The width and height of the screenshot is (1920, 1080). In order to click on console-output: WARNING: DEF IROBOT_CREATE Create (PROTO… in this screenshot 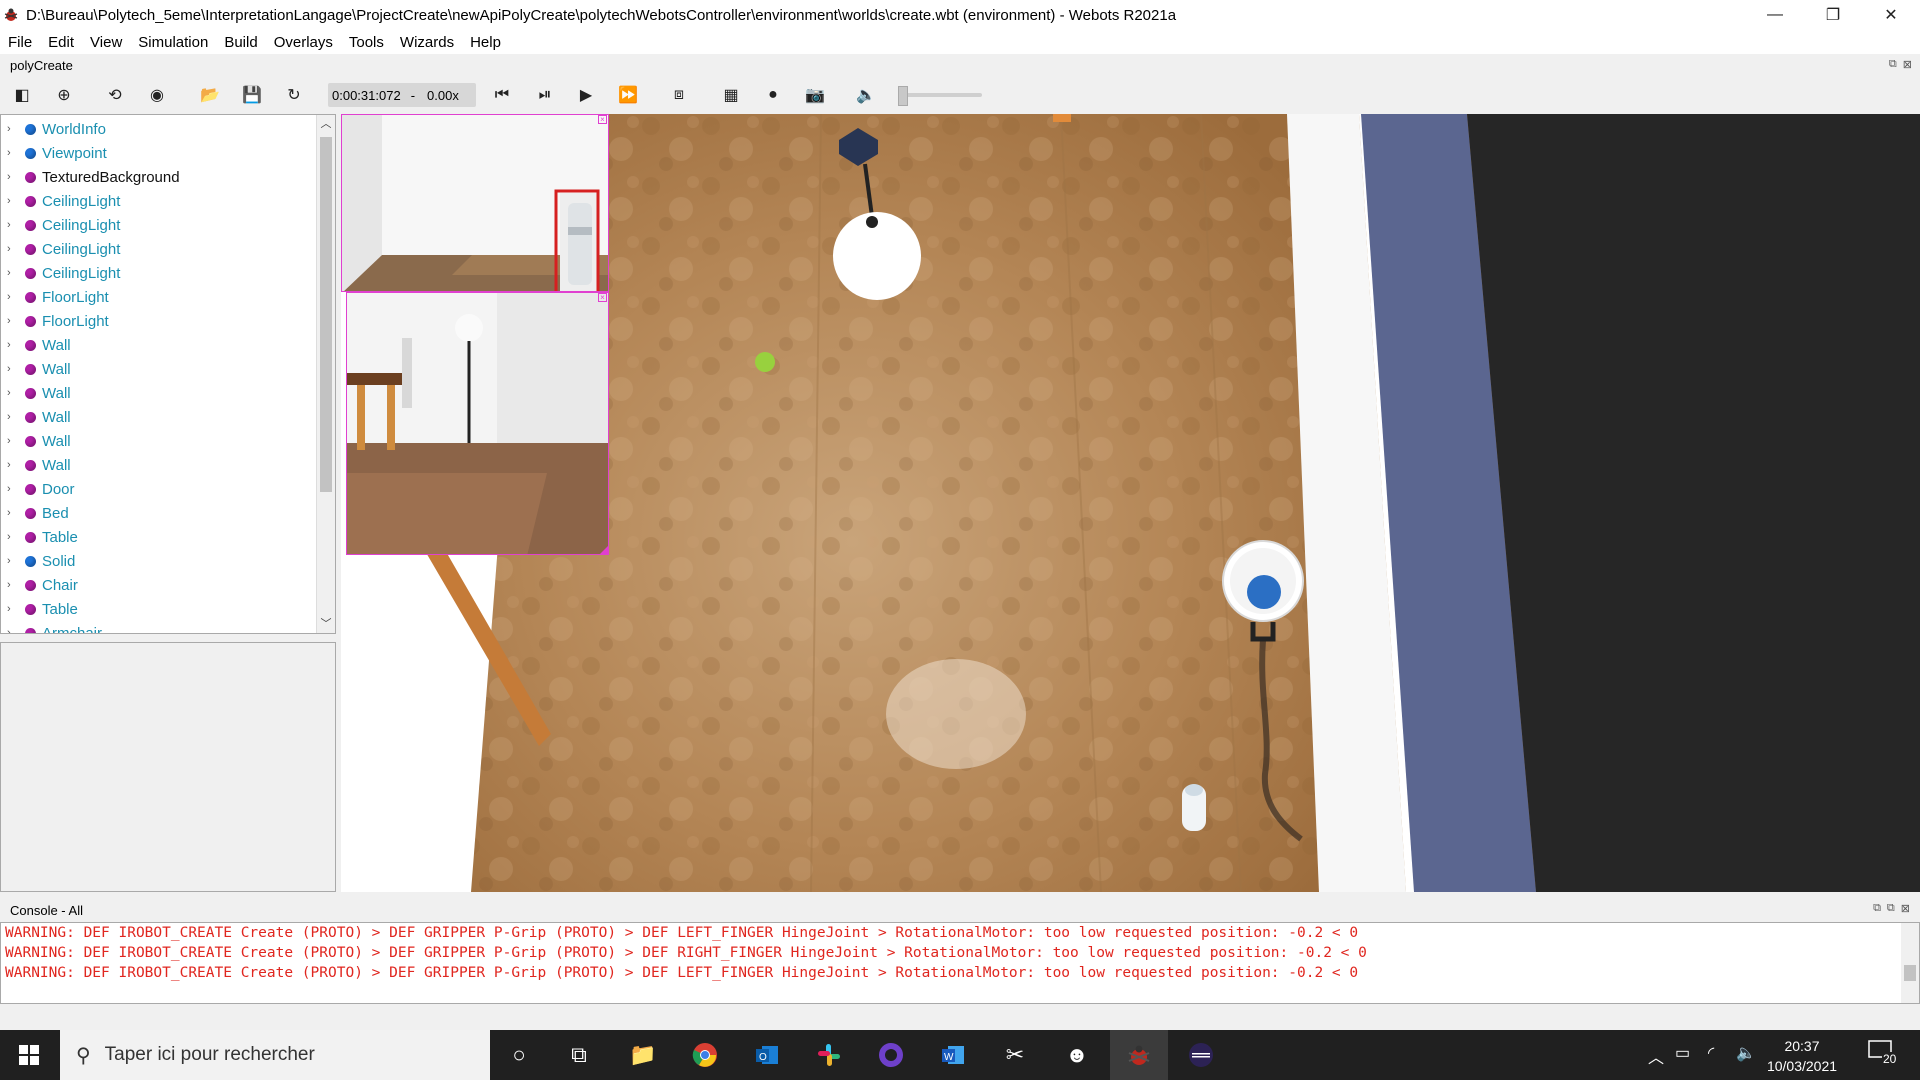, I will do `click(960, 963)`.